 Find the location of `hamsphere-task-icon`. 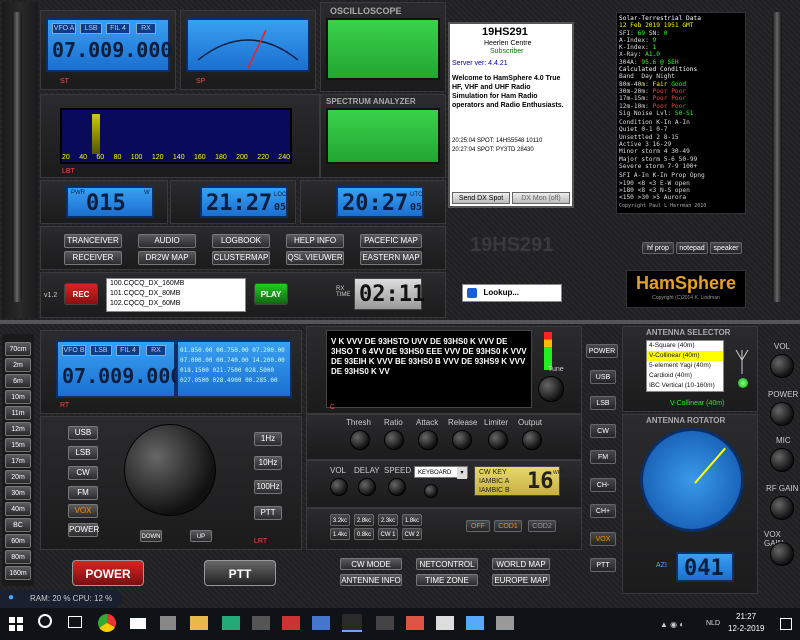

hamsphere-task-icon is located at coordinates (352, 623).